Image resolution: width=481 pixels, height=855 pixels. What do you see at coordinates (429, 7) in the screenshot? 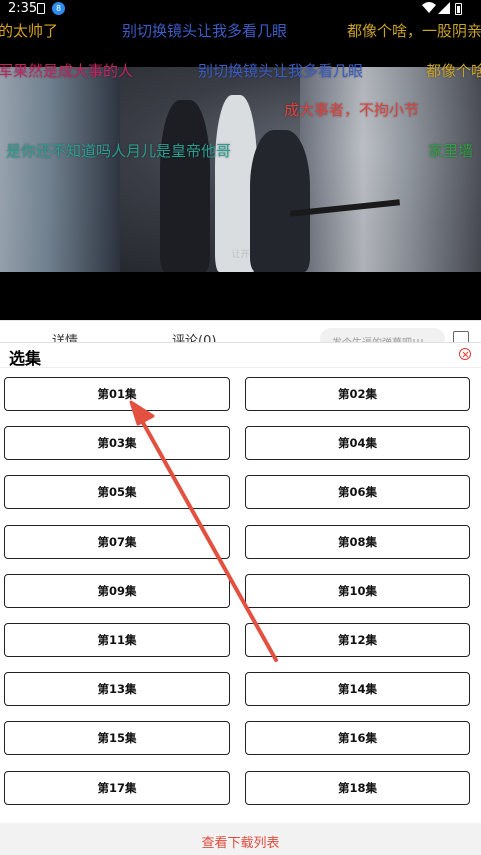
I see `wifi-icon` at bounding box center [429, 7].